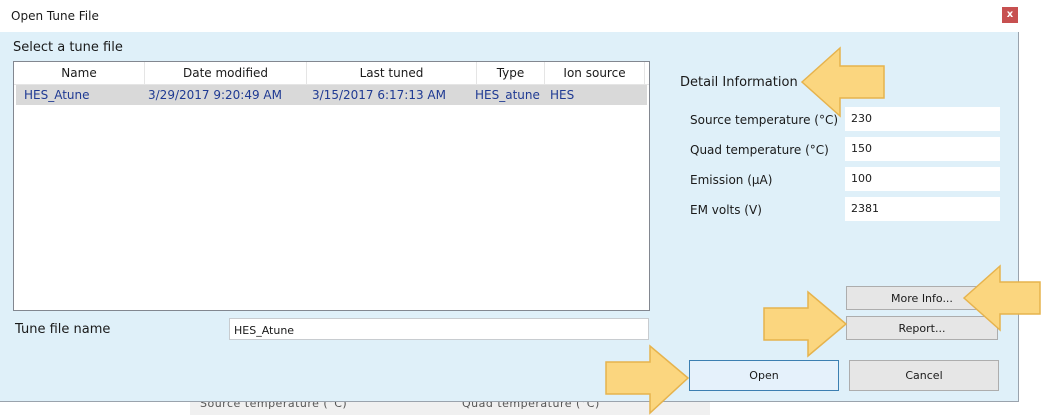 The height and width of the screenshot is (415, 1042). I want to click on close-button: x, so click(1010, 15).